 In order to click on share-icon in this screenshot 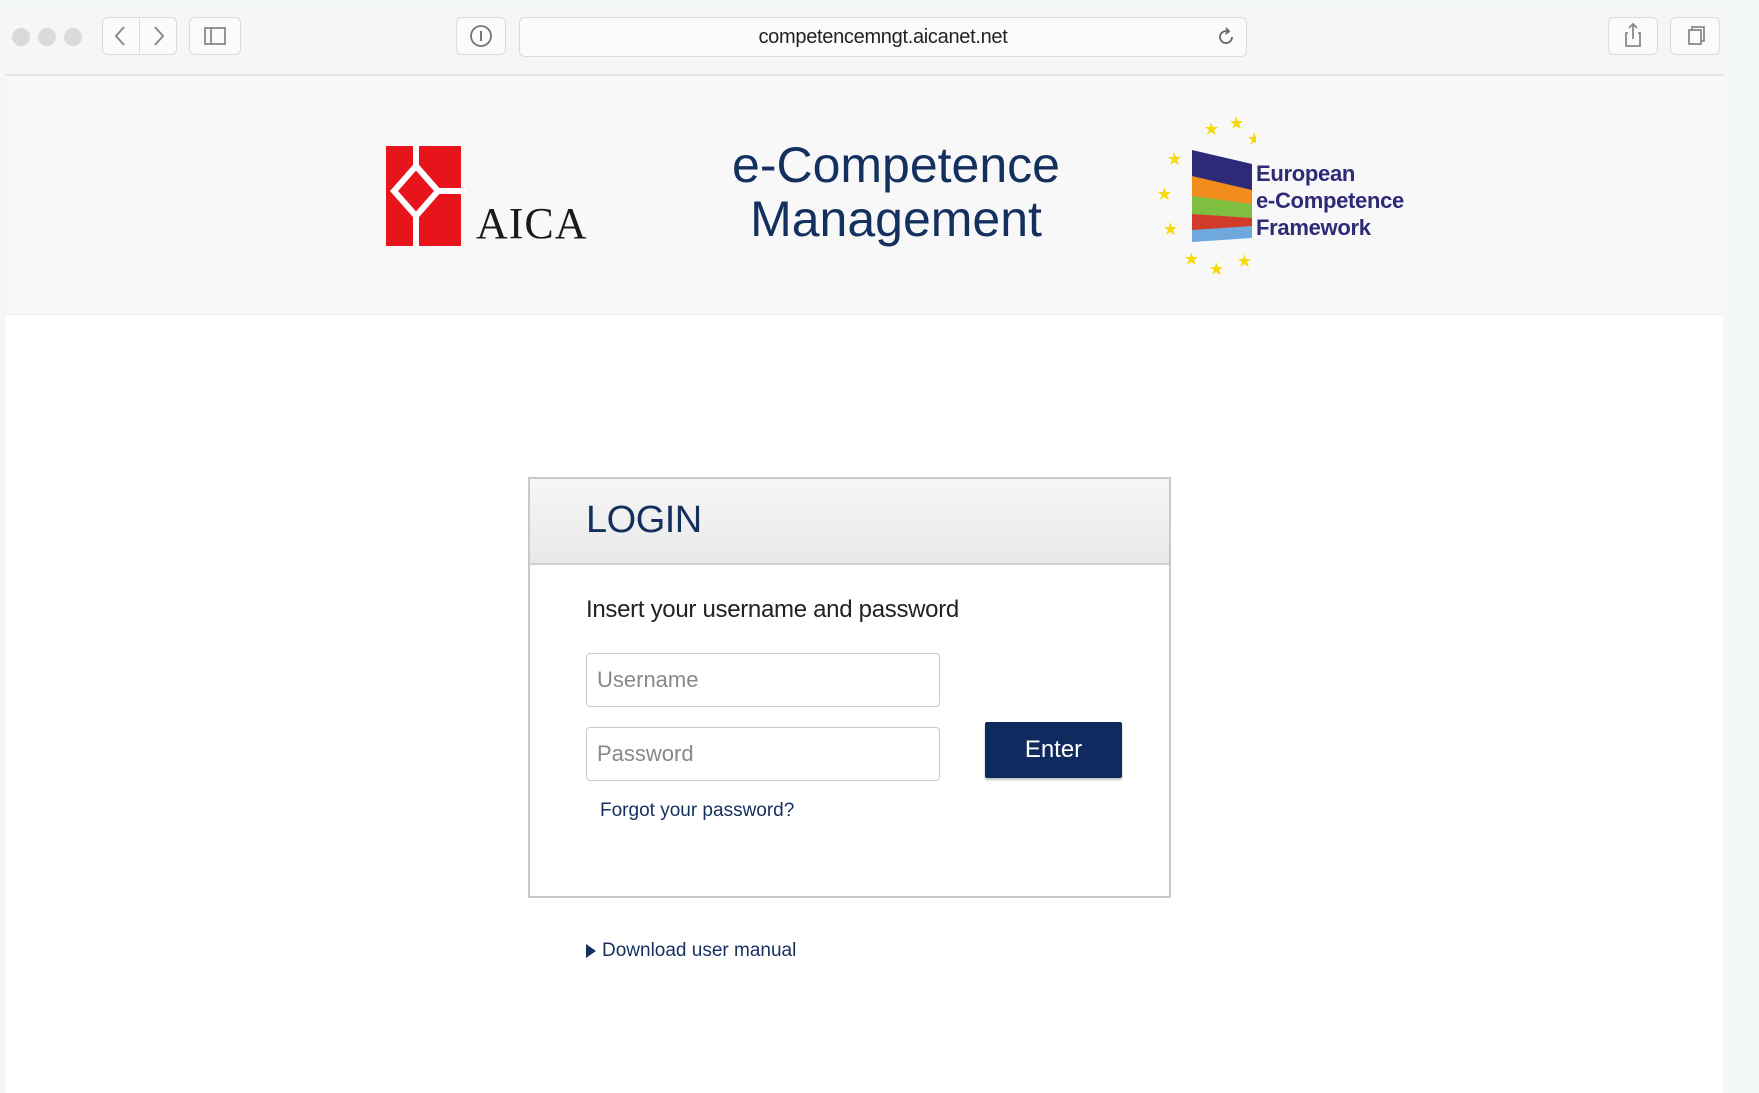, I will do `click(1633, 34)`.